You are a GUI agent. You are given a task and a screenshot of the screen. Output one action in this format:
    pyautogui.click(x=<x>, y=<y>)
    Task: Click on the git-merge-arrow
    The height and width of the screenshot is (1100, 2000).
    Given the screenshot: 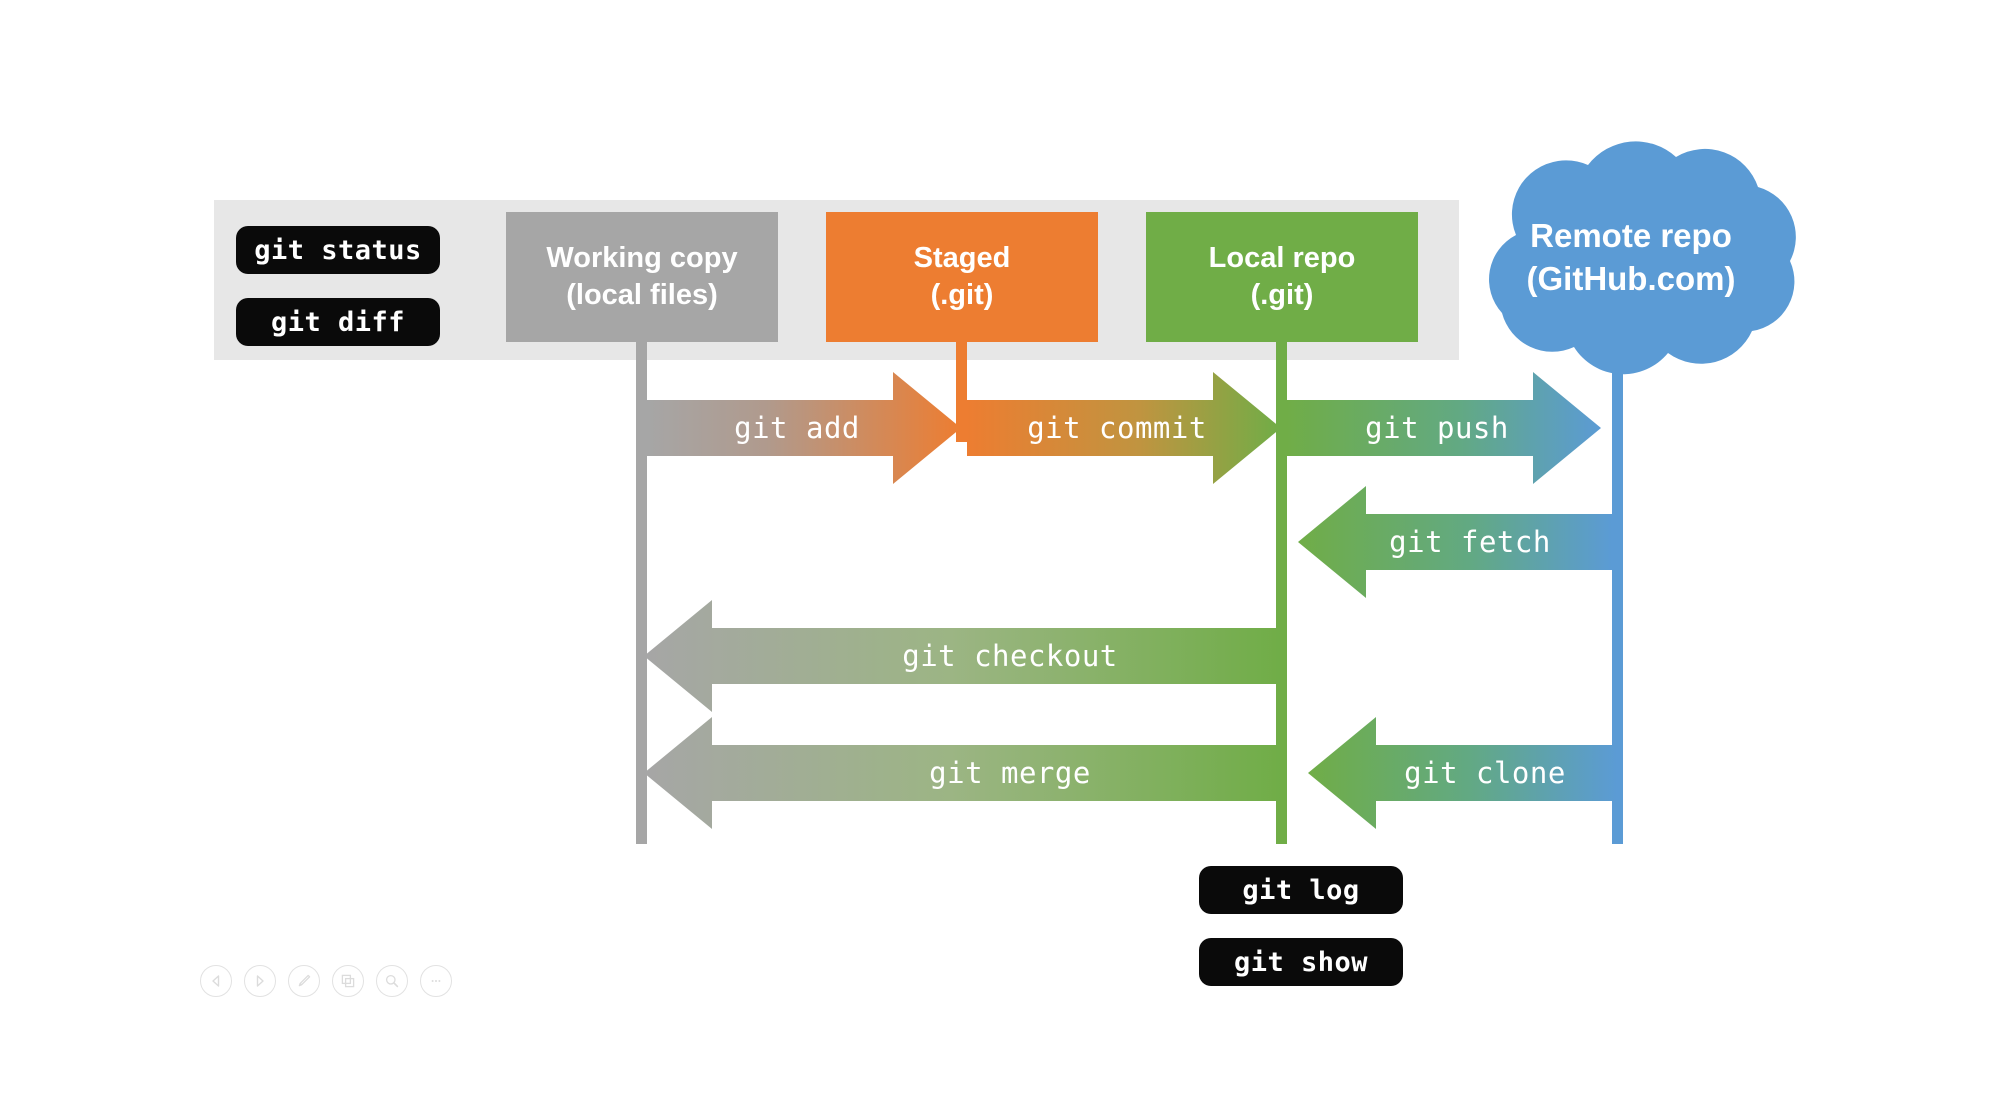 What is the action you would take?
    pyautogui.click(x=962, y=773)
    